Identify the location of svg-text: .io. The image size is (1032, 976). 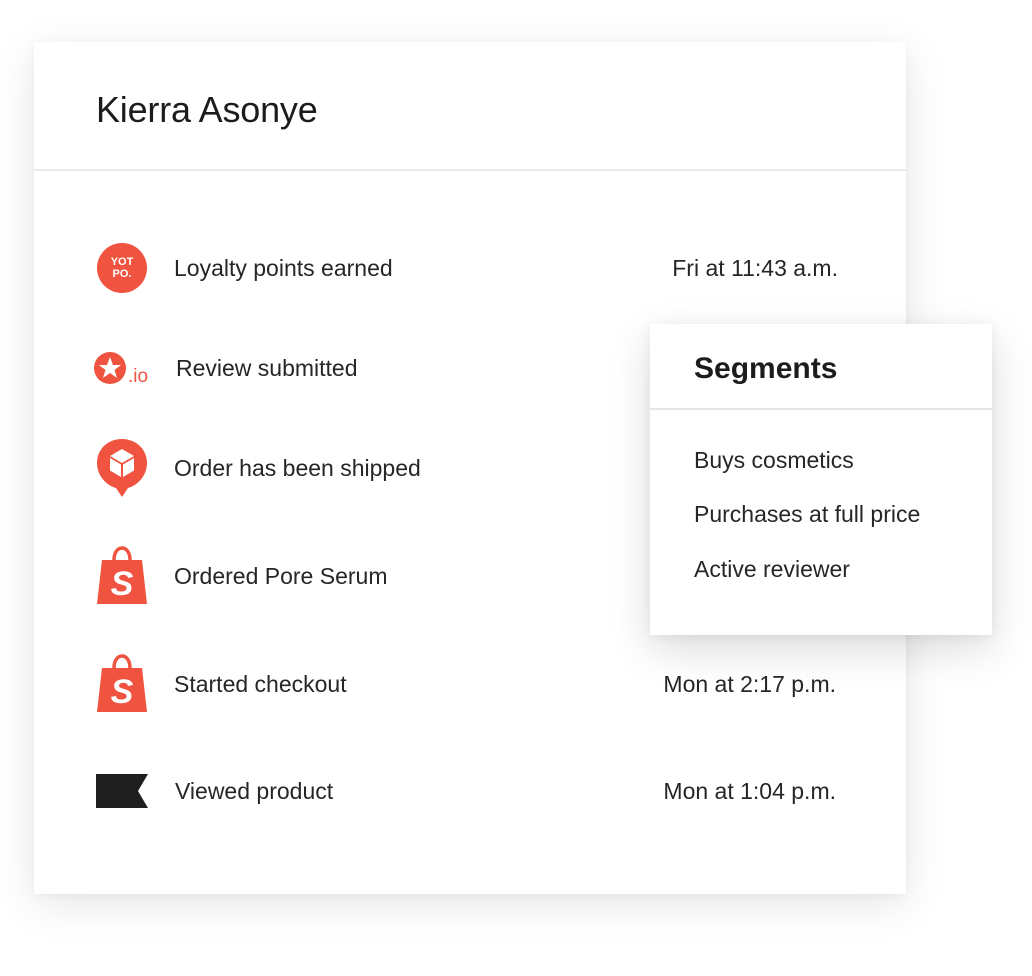
(138, 376).